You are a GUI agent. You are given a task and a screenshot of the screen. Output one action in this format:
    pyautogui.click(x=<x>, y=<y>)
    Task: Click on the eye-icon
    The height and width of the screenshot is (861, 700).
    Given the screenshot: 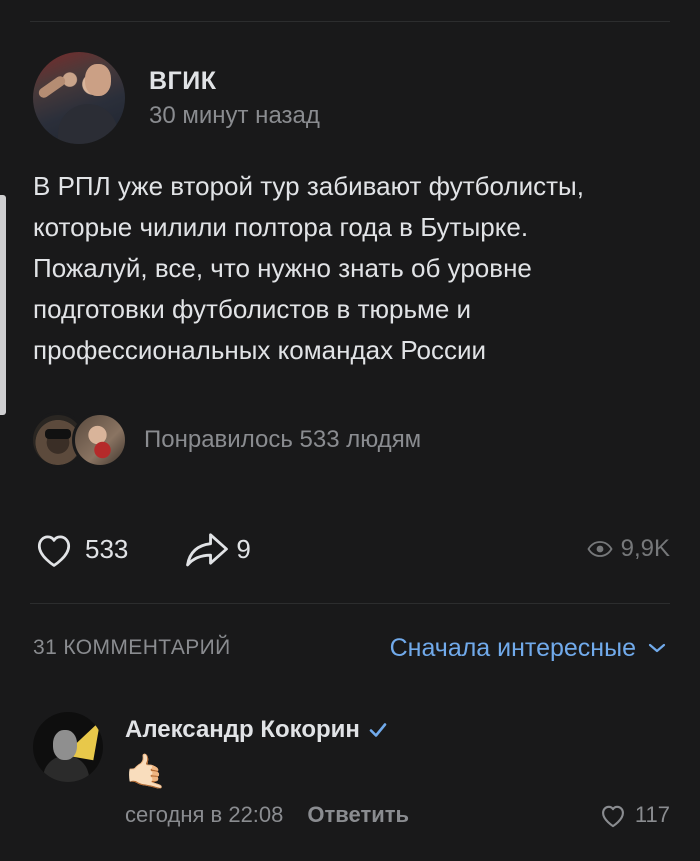 What is the action you would take?
    pyautogui.click(x=600, y=549)
    